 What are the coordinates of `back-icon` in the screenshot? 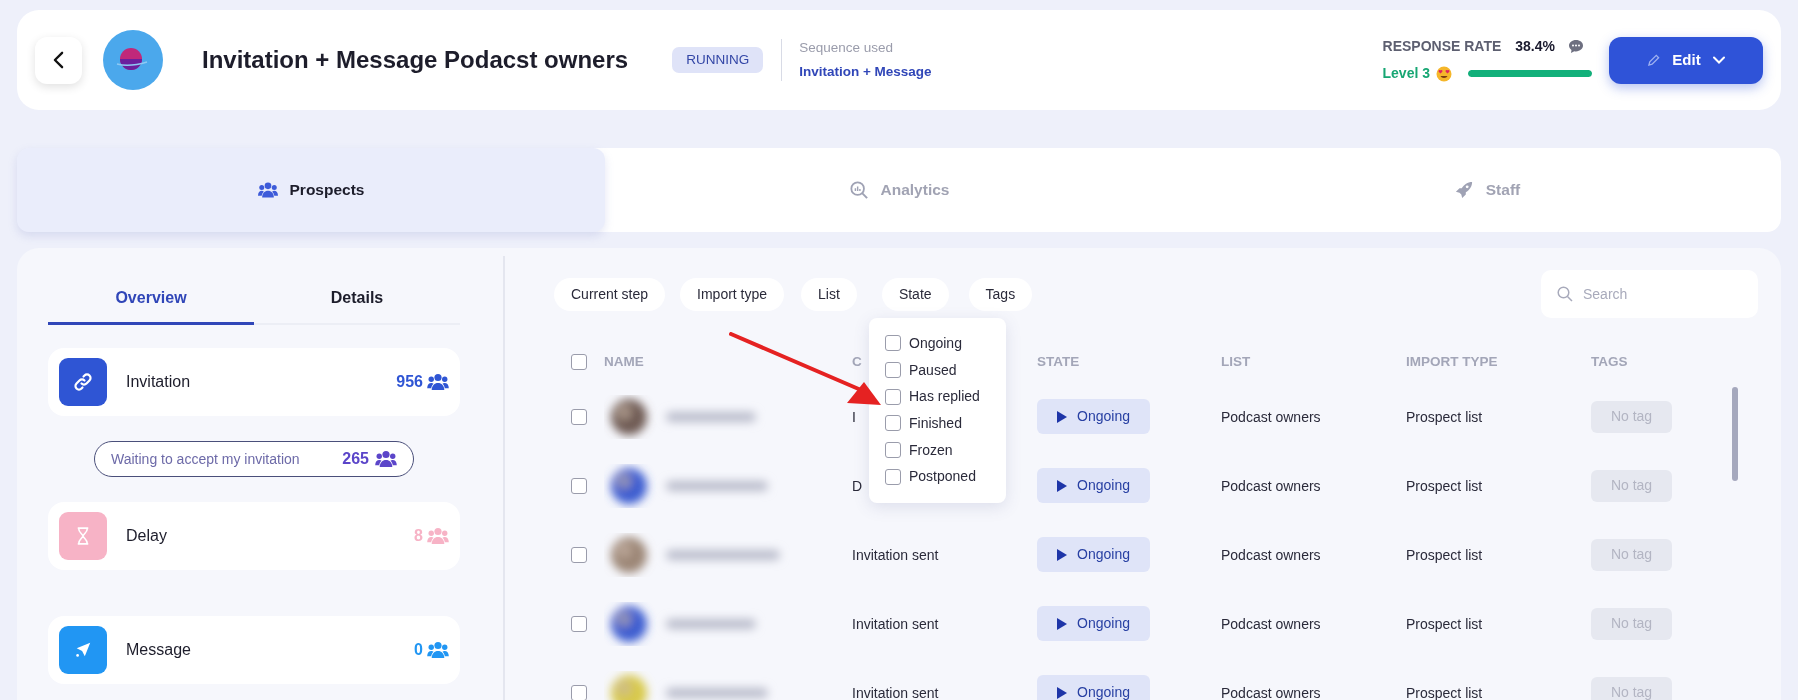 It's located at (58, 60).